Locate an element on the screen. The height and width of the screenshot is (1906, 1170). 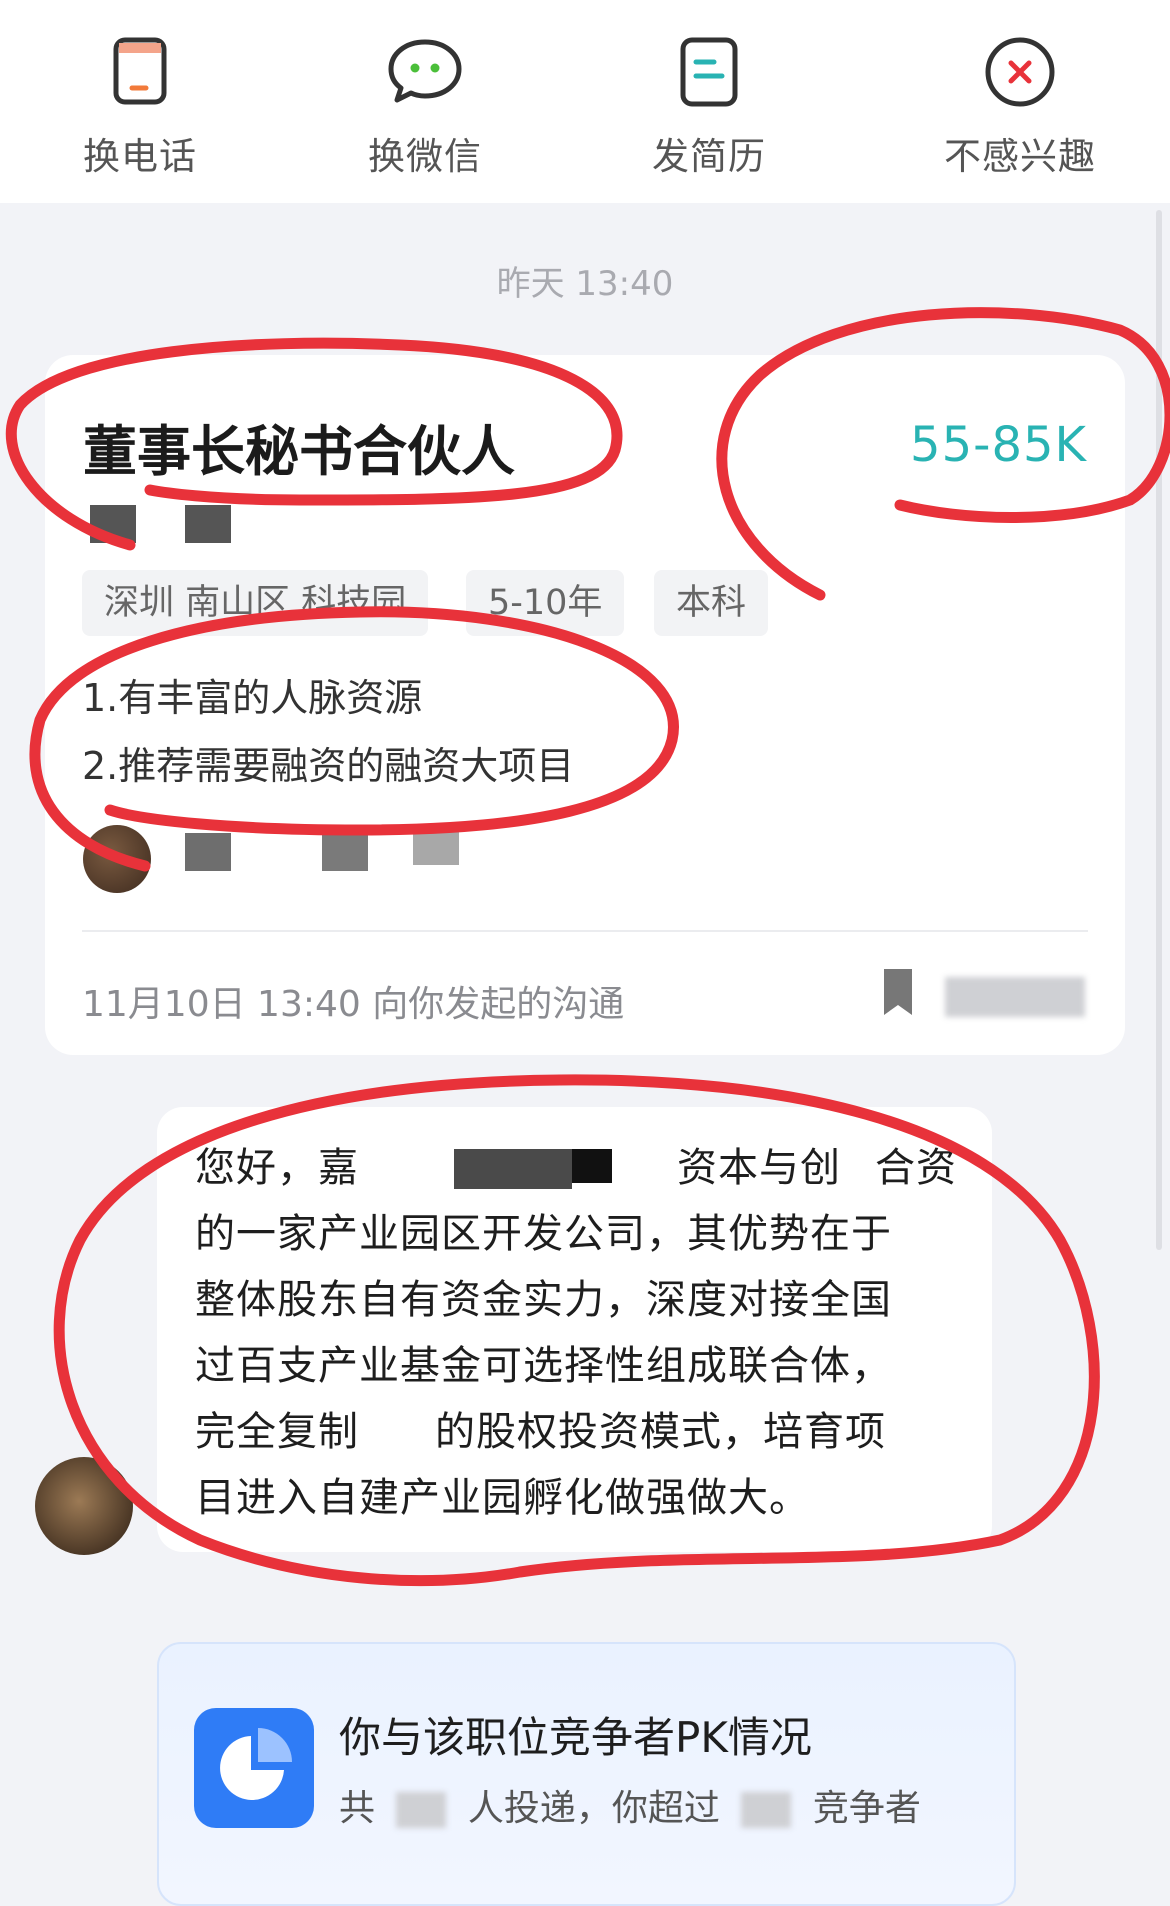
swap-wechat-button: 换微信 is located at coordinates (425, 105).